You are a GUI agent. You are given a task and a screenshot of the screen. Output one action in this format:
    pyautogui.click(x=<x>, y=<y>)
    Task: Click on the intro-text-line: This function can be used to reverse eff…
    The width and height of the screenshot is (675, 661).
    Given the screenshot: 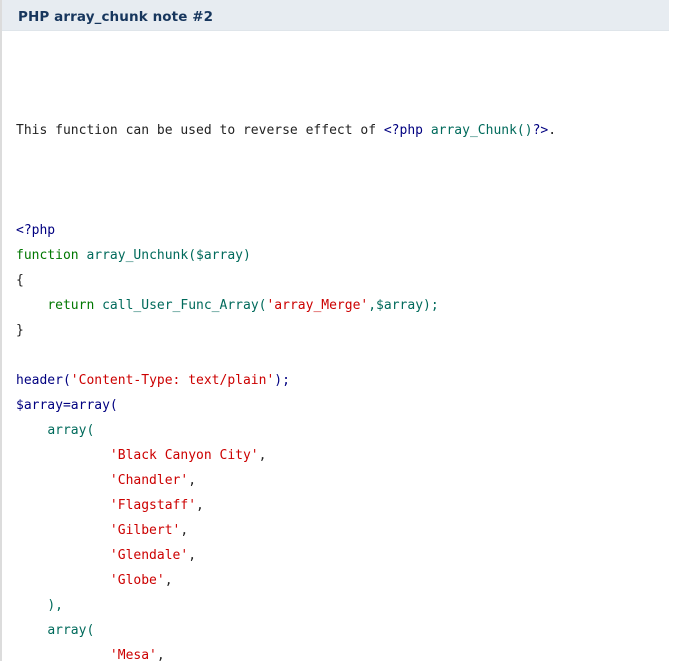 What is the action you would take?
    pyautogui.click(x=345, y=130)
    